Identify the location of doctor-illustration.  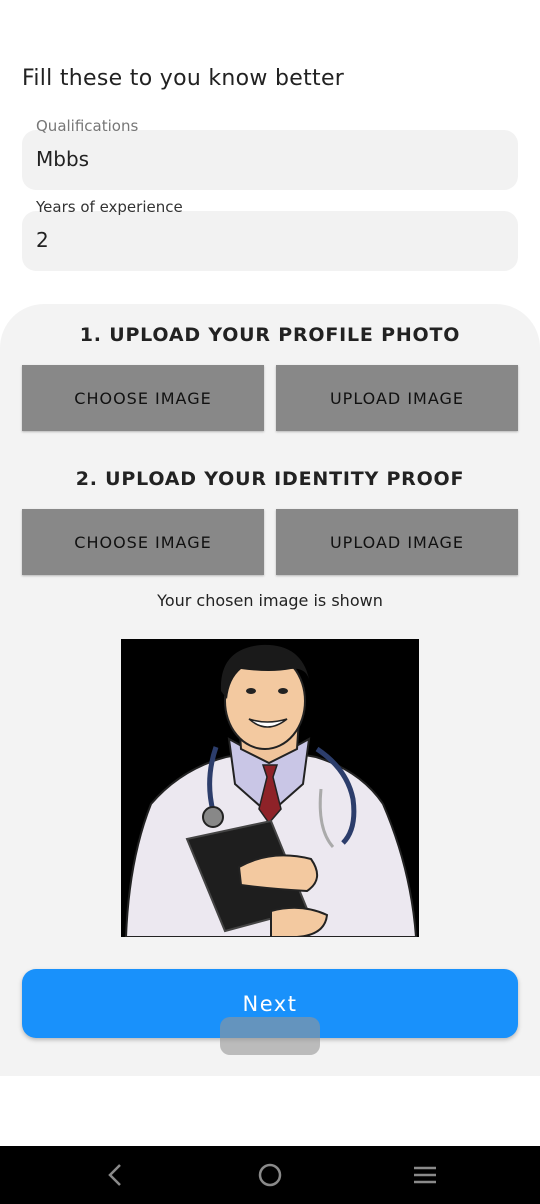
(270, 788).